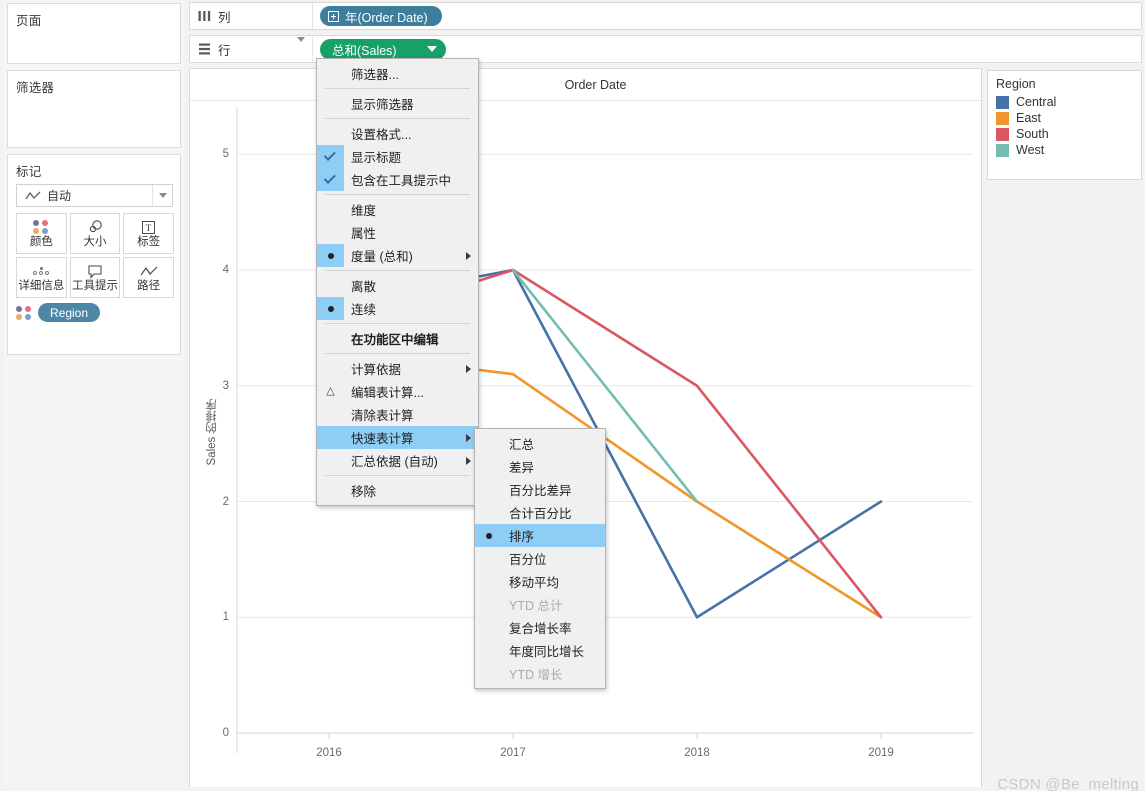 The width and height of the screenshot is (1145, 791). I want to click on marks-button-size: 大小, so click(95, 233).